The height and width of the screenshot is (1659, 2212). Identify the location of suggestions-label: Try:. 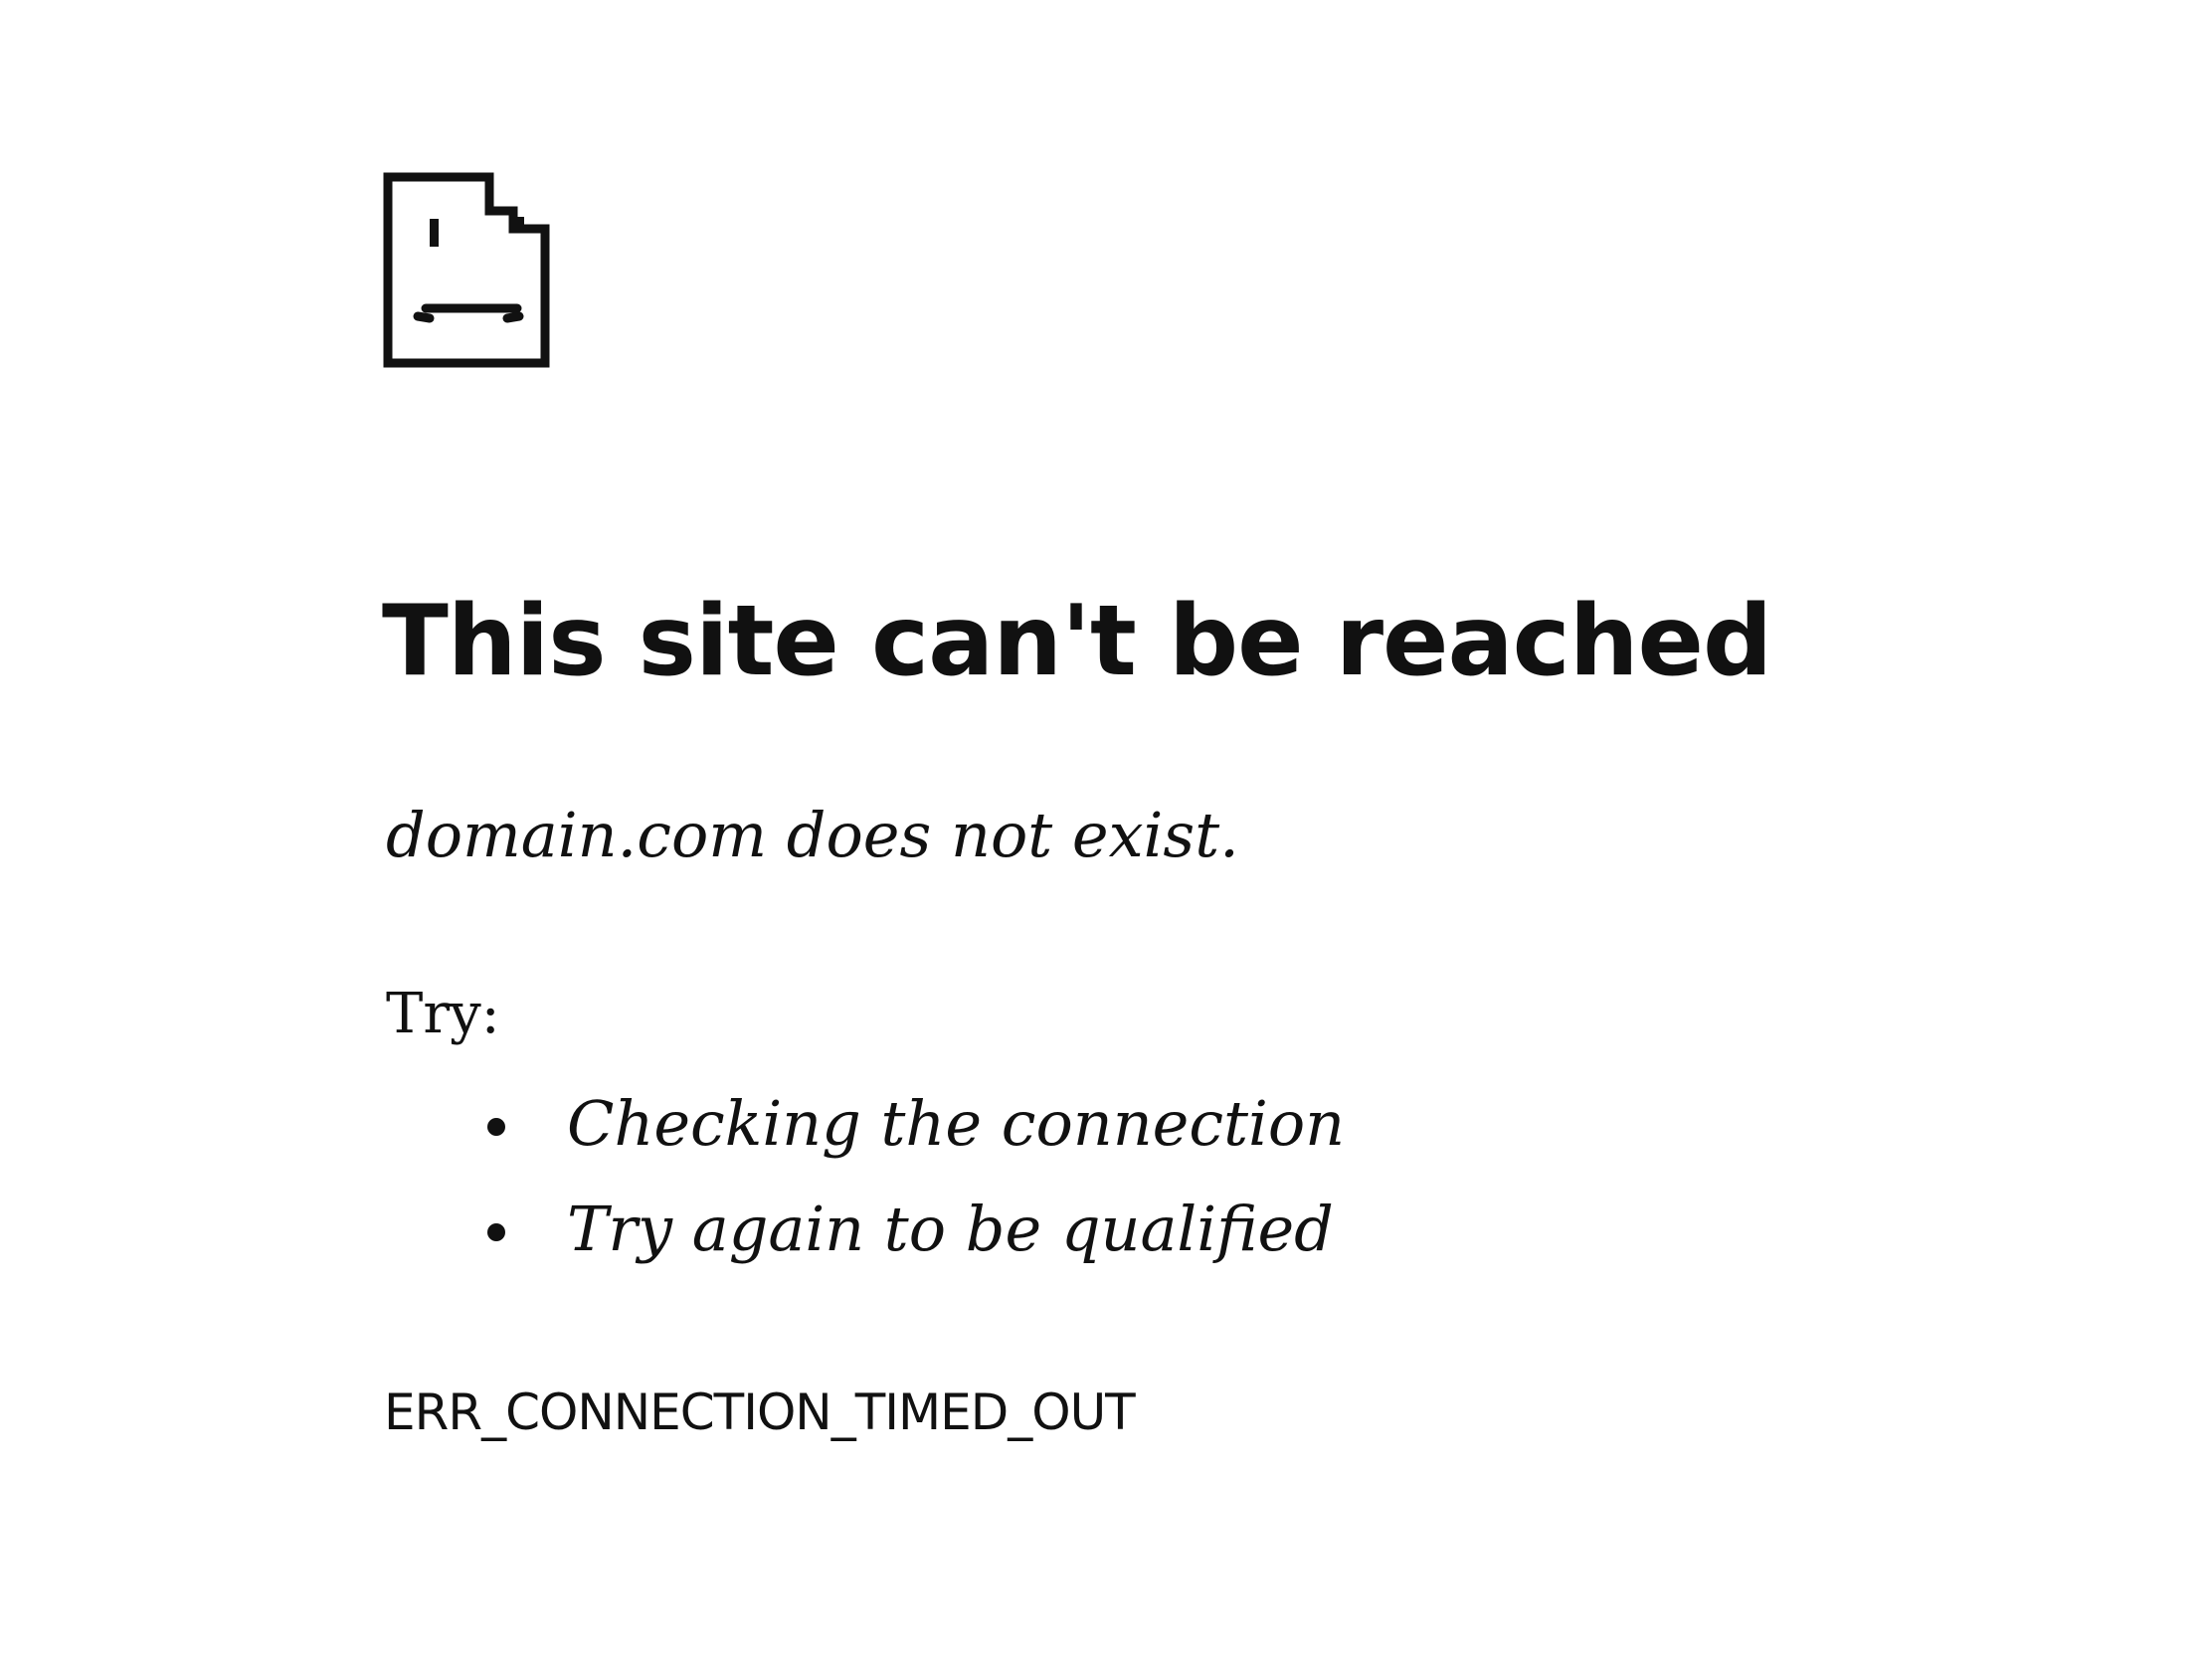
(443, 1014).